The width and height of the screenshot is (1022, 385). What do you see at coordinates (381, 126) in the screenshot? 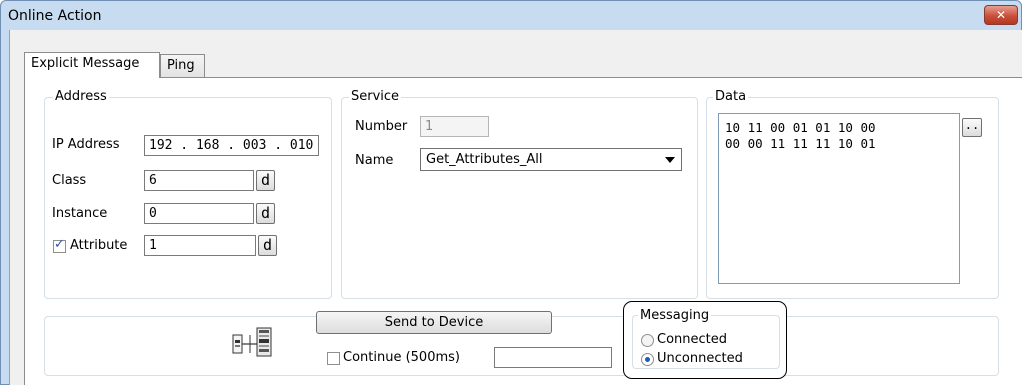
I see `number-label: Number` at bounding box center [381, 126].